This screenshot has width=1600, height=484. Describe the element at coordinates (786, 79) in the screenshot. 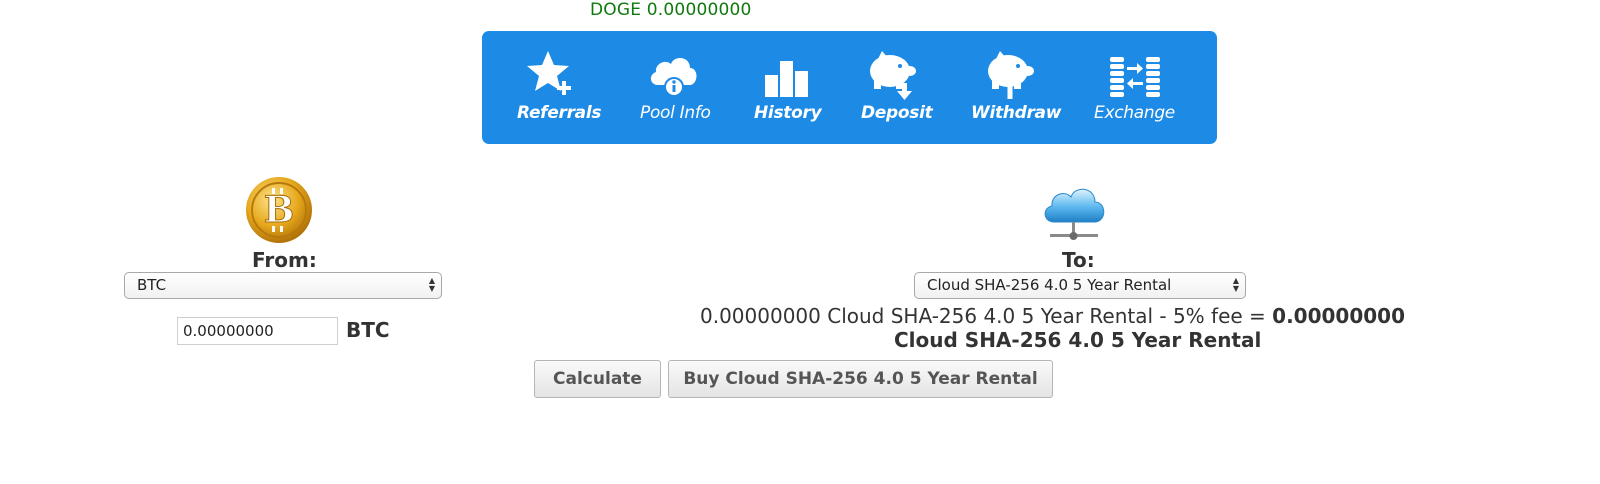

I see `bar-chart-icon` at that location.